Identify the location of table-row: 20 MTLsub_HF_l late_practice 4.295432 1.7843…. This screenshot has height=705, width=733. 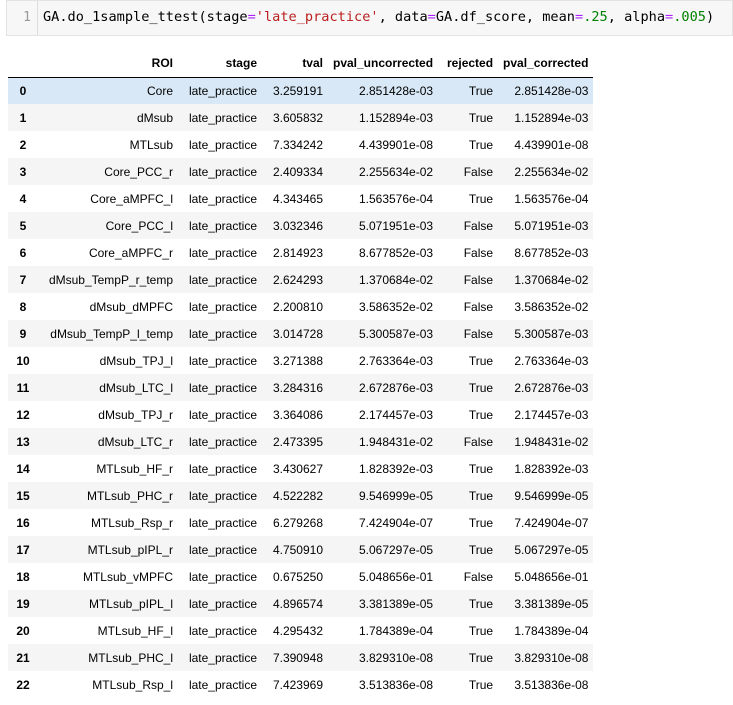
(301, 630).